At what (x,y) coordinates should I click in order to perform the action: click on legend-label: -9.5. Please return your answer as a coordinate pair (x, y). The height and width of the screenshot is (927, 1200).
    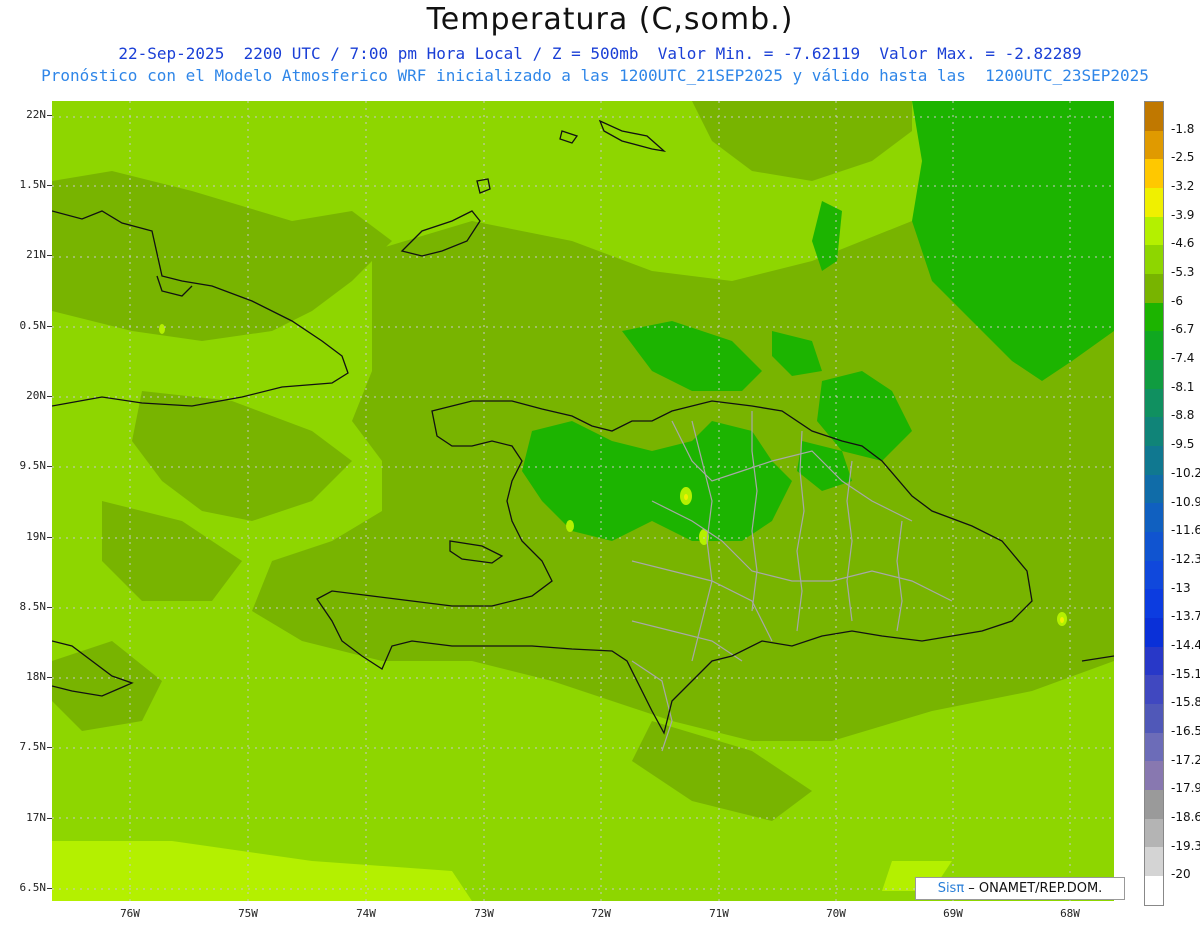
    Looking at the image, I should click on (1183, 444).